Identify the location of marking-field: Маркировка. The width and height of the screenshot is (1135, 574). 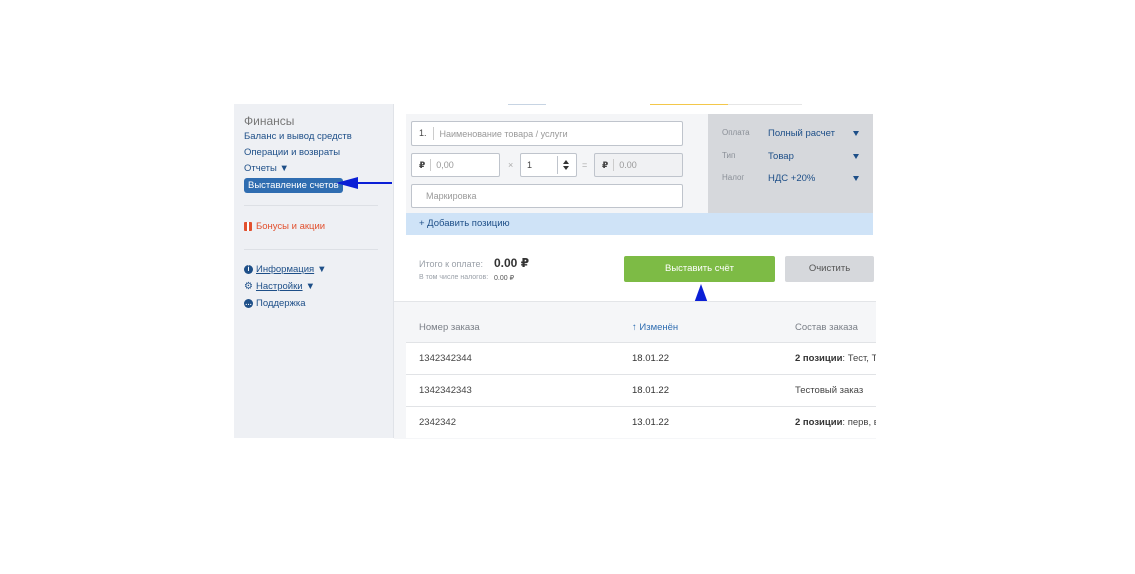
(547, 196).